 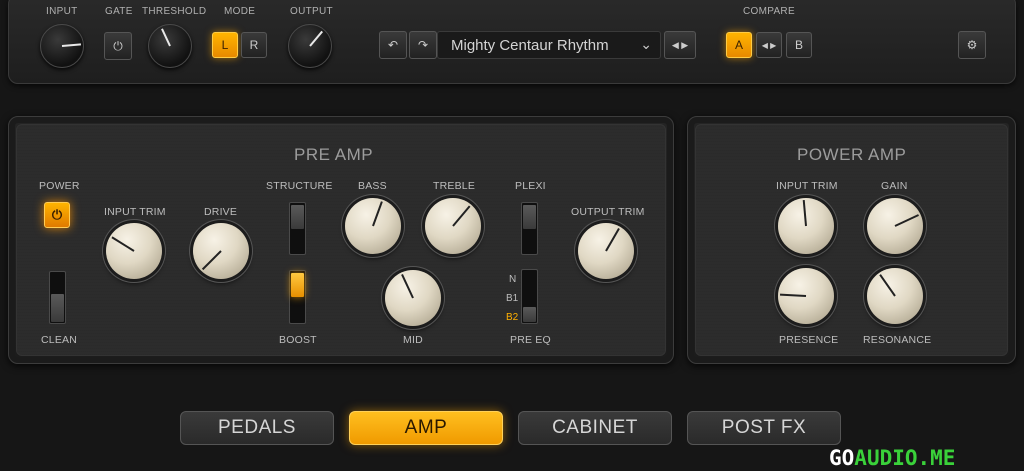 I want to click on pre-eq-switch, so click(x=529, y=296).